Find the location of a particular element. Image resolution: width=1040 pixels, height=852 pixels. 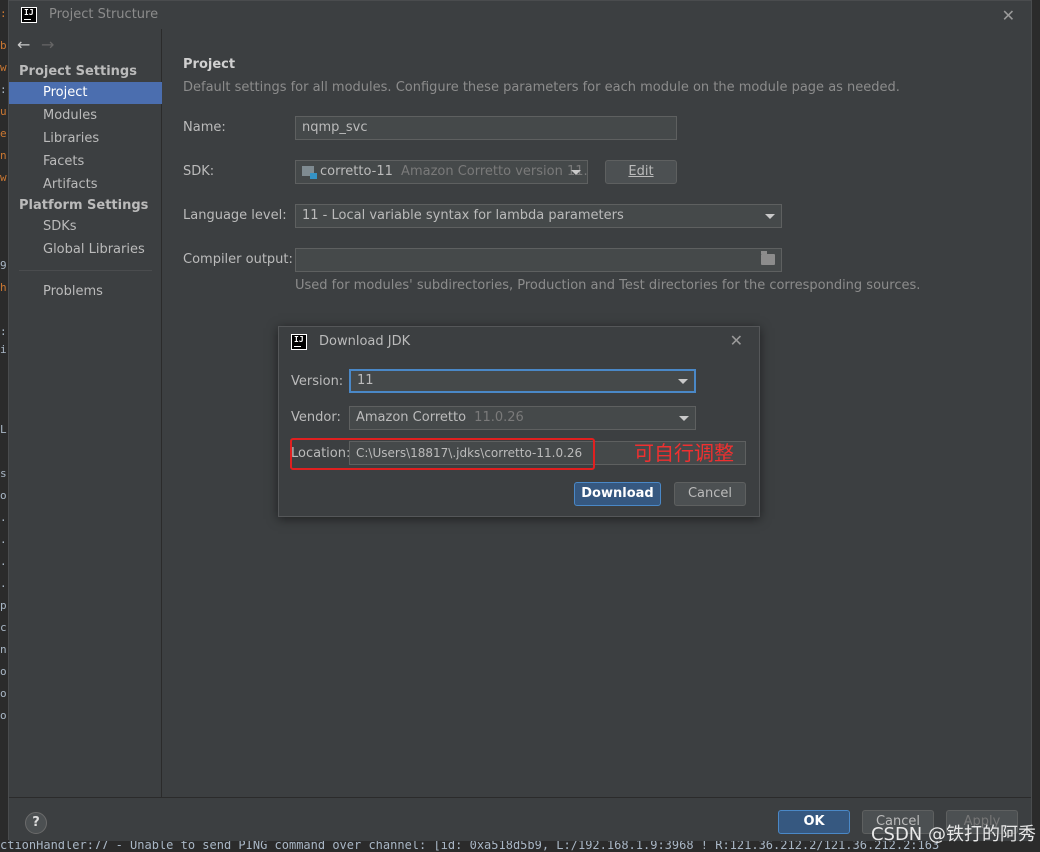

sdk-value: corretto-11 is located at coordinates (356, 171).